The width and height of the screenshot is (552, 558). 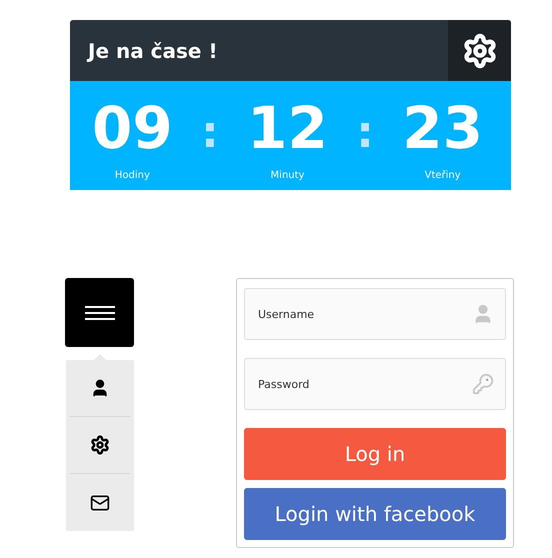 I want to click on input-field: Username, so click(x=375, y=314).